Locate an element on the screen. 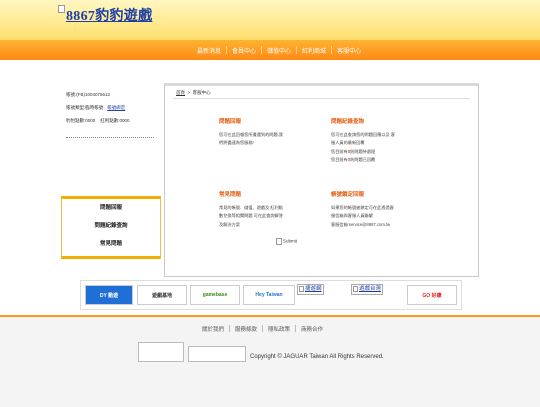 The height and width of the screenshot is (407, 540). section-history-title: 問題紀錄查詢 is located at coordinates (363, 122).